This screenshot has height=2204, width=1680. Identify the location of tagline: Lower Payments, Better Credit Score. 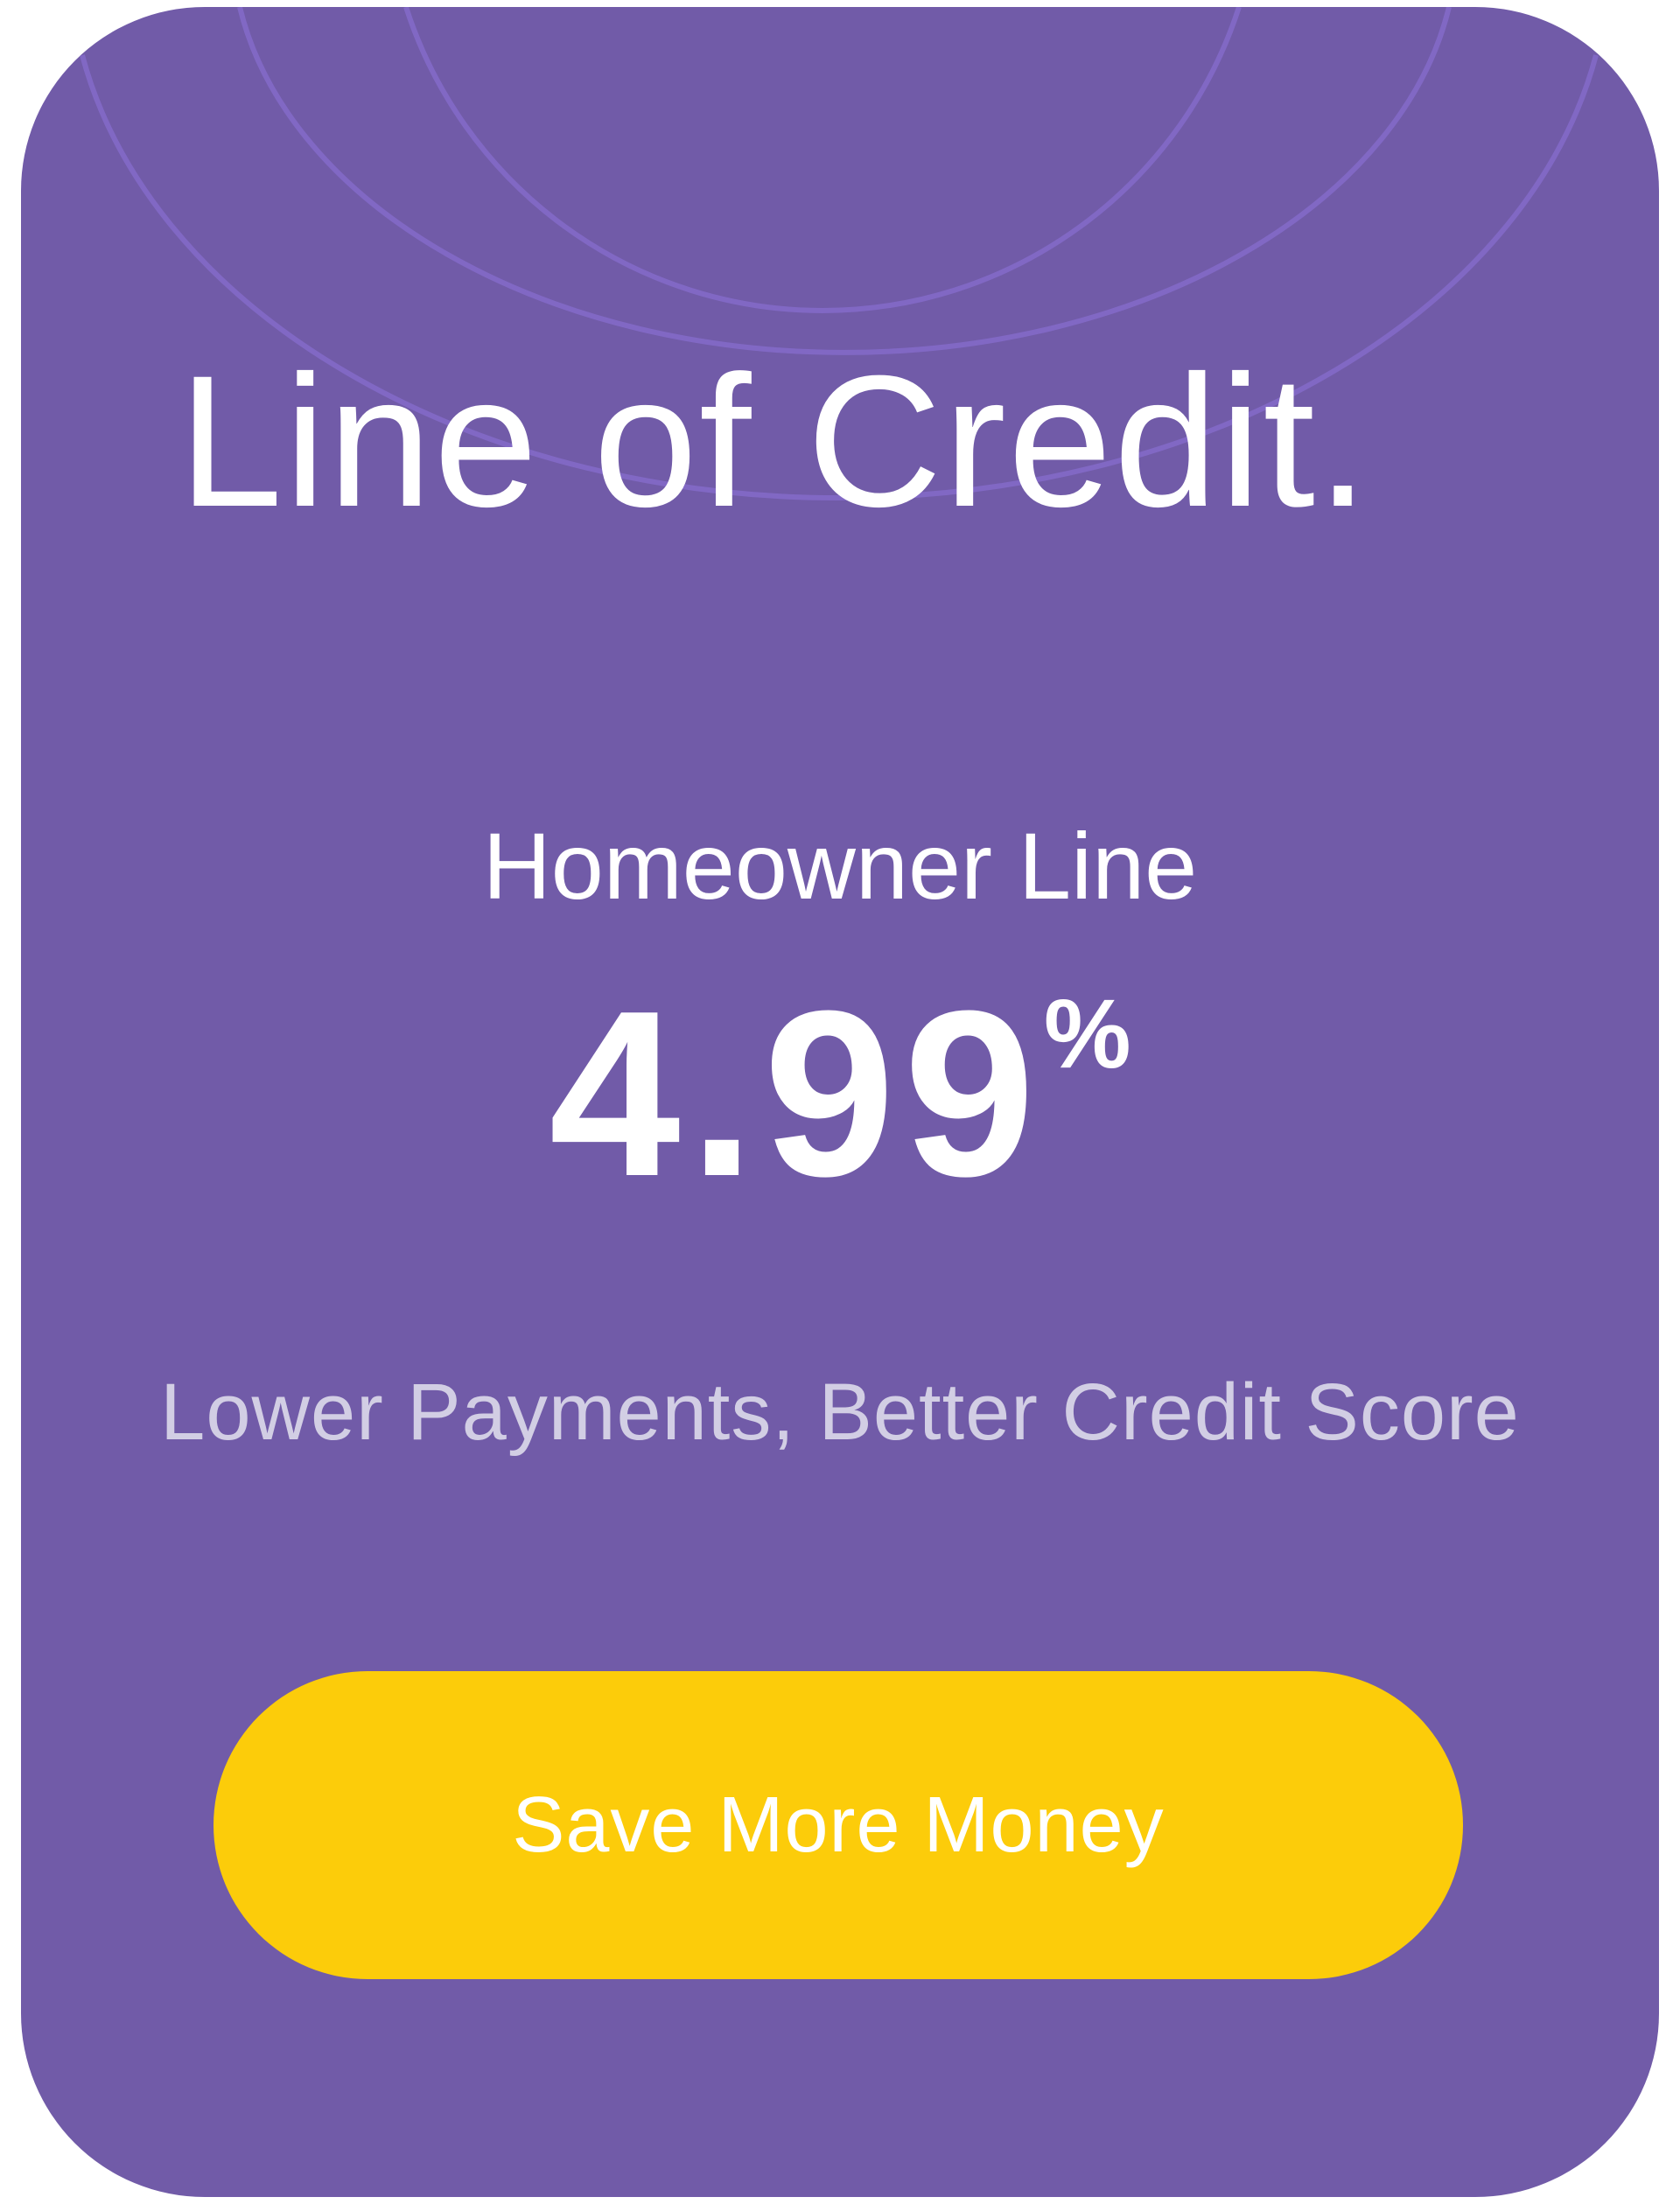
(840, 1412).